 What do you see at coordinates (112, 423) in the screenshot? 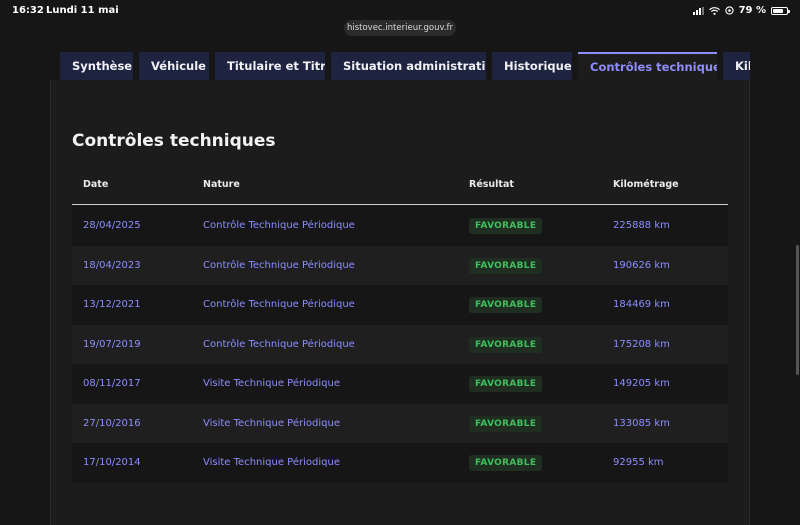
I see `cell-date: 27/10/2016` at bounding box center [112, 423].